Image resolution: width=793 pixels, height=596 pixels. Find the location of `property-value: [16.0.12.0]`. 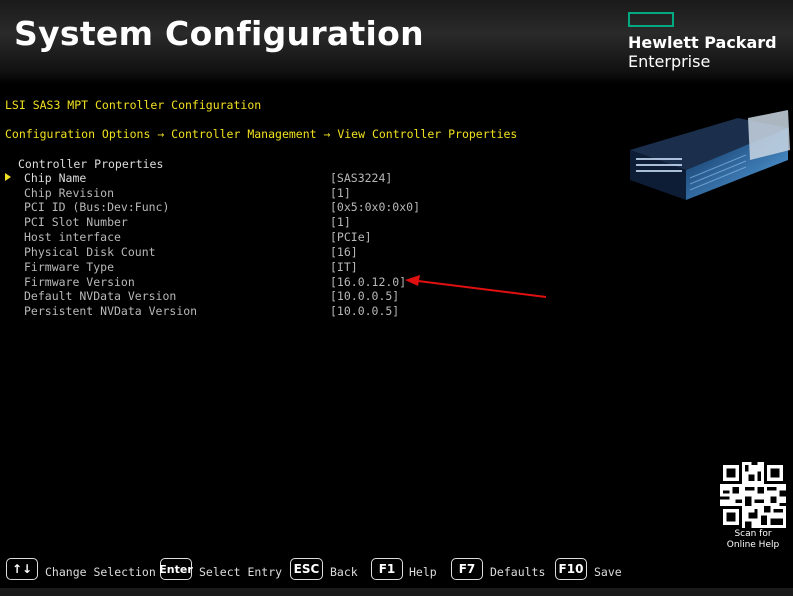

property-value: [16.0.12.0] is located at coordinates (368, 282).